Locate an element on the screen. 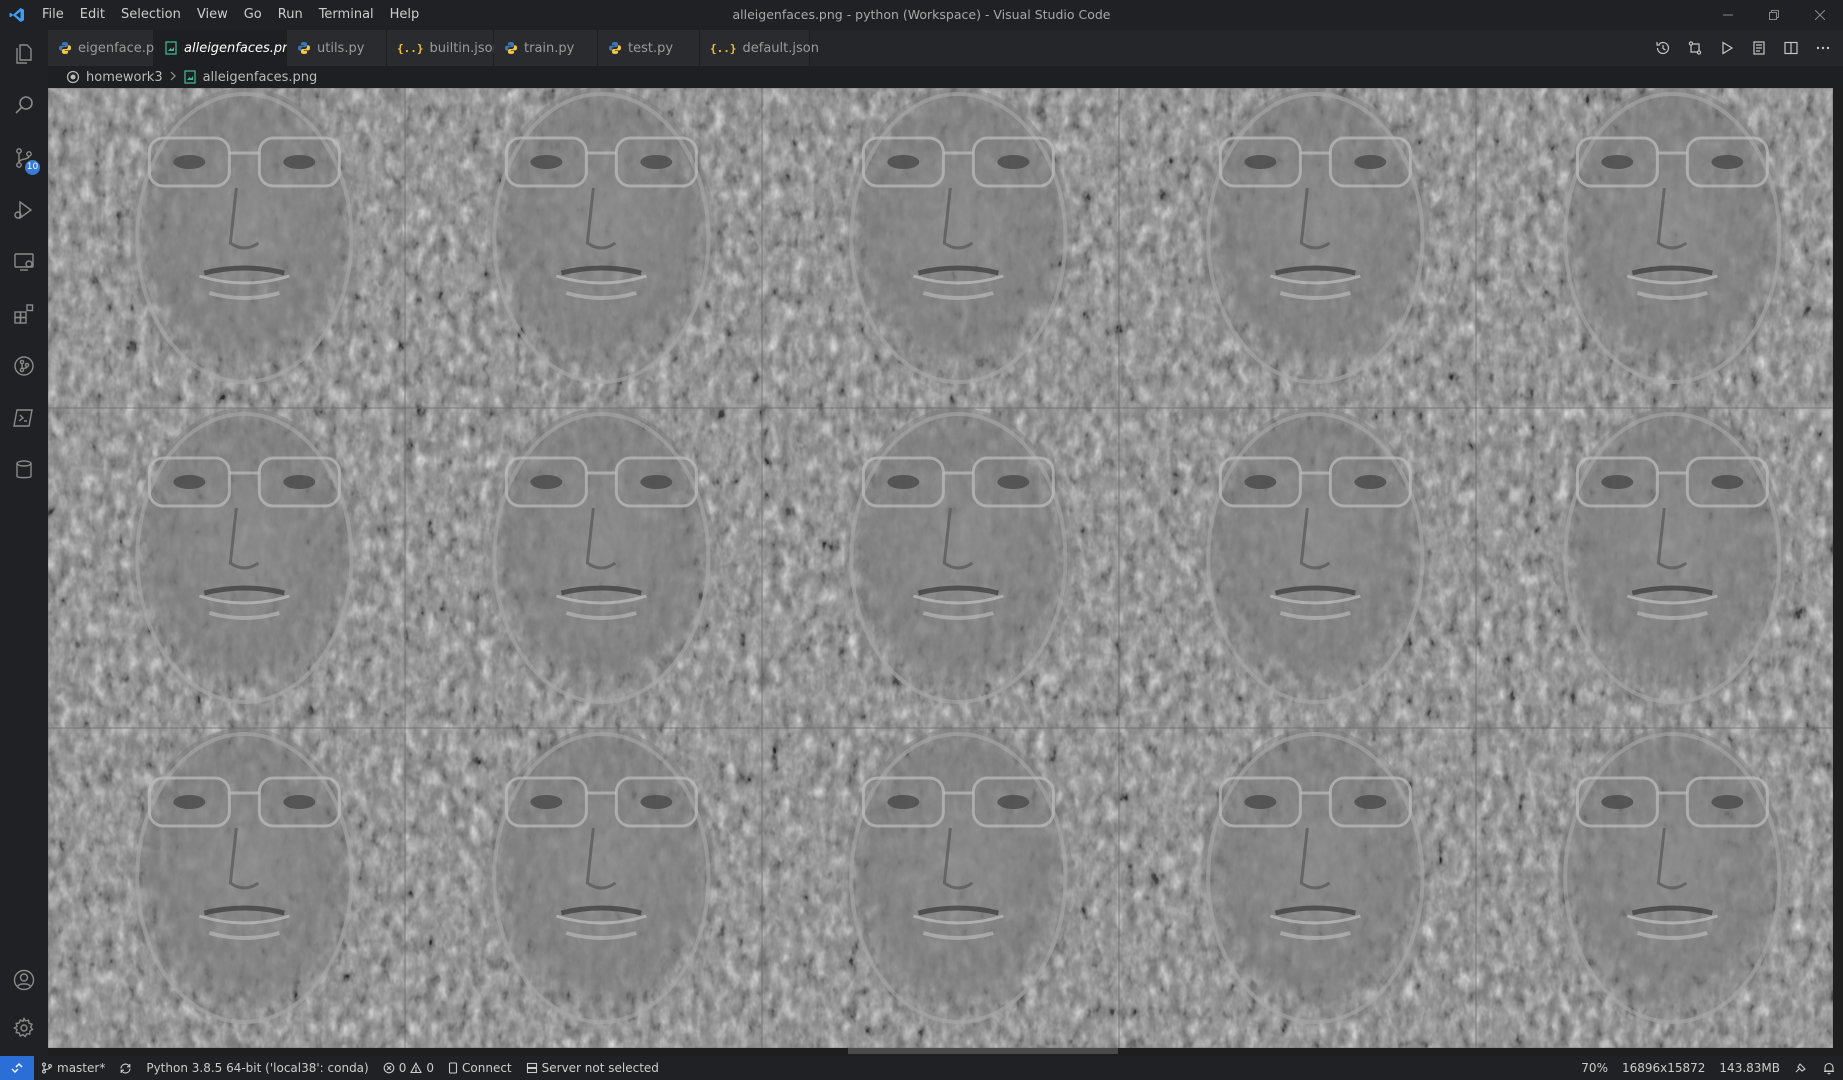  breadcrumb: homework3 alleigenfaces.png is located at coordinates (945, 77).